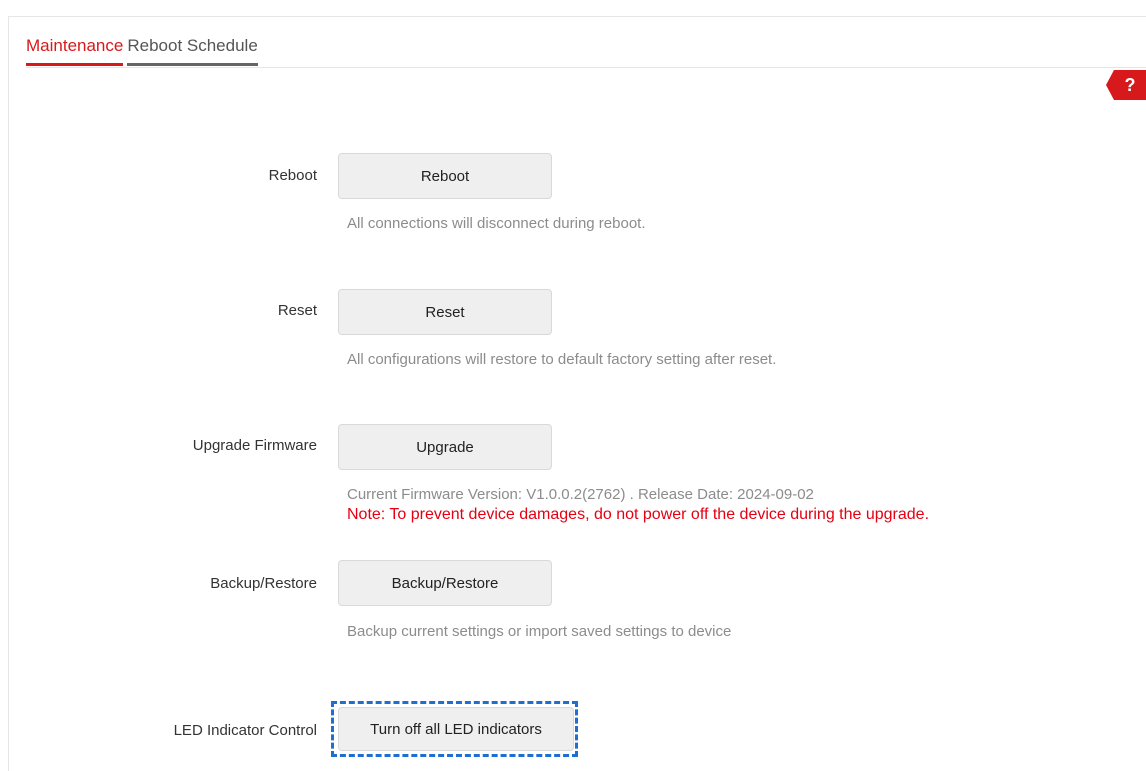 The height and width of the screenshot is (771, 1146). Describe the element at coordinates (445, 312) in the screenshot. I see `reset-button: Reset` at that location.